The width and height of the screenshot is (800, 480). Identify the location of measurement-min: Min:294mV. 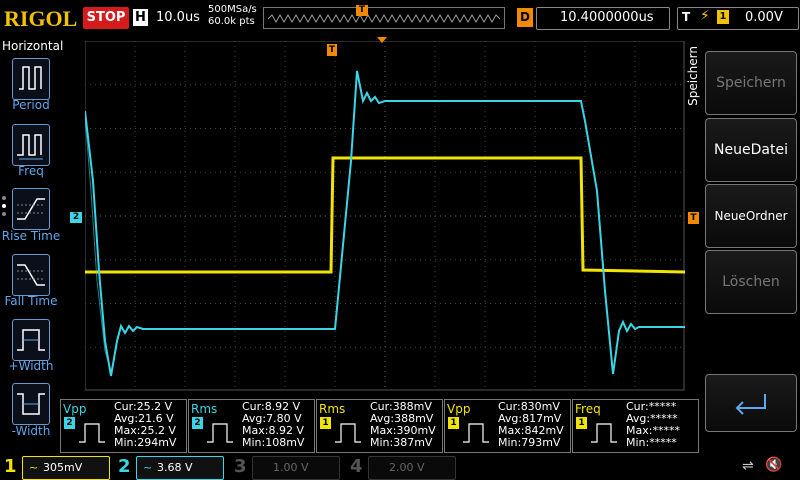
(145, 442).